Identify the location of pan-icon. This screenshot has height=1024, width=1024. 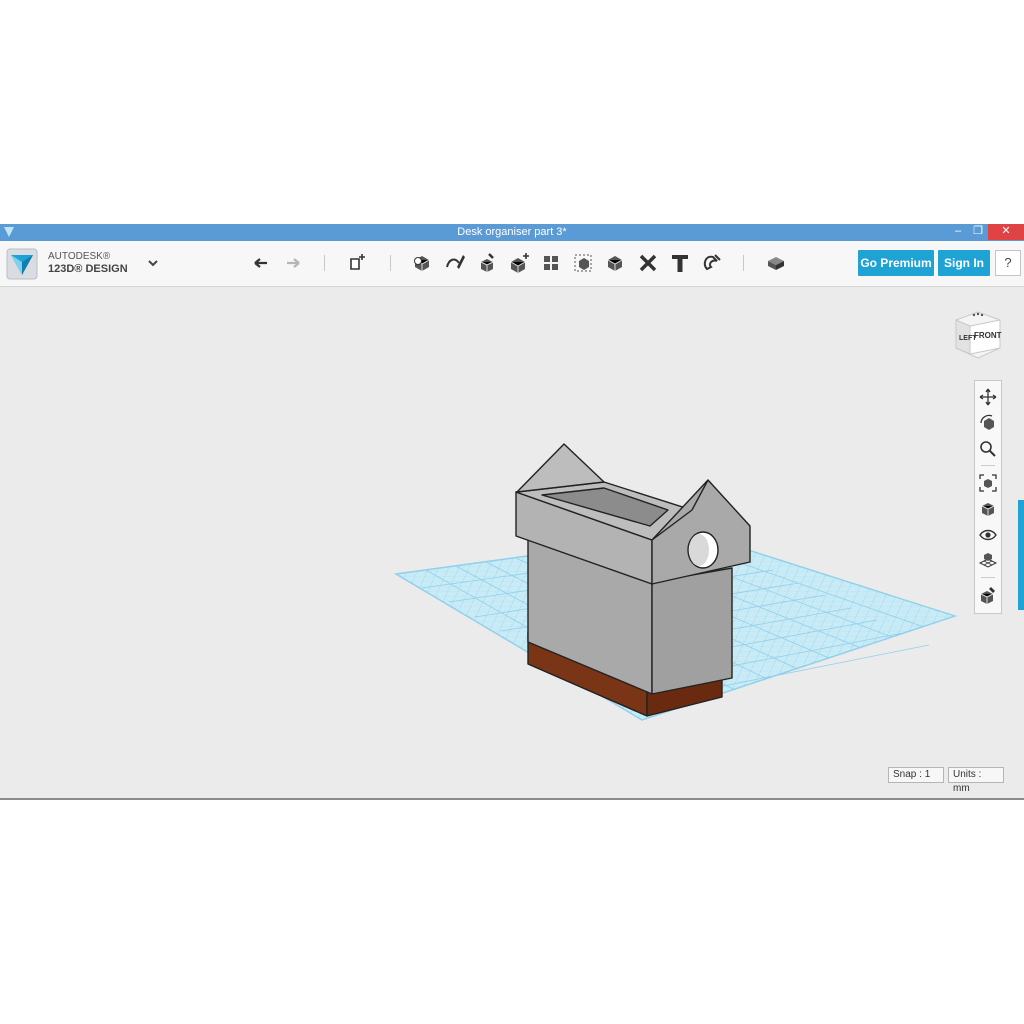
(988, 397).